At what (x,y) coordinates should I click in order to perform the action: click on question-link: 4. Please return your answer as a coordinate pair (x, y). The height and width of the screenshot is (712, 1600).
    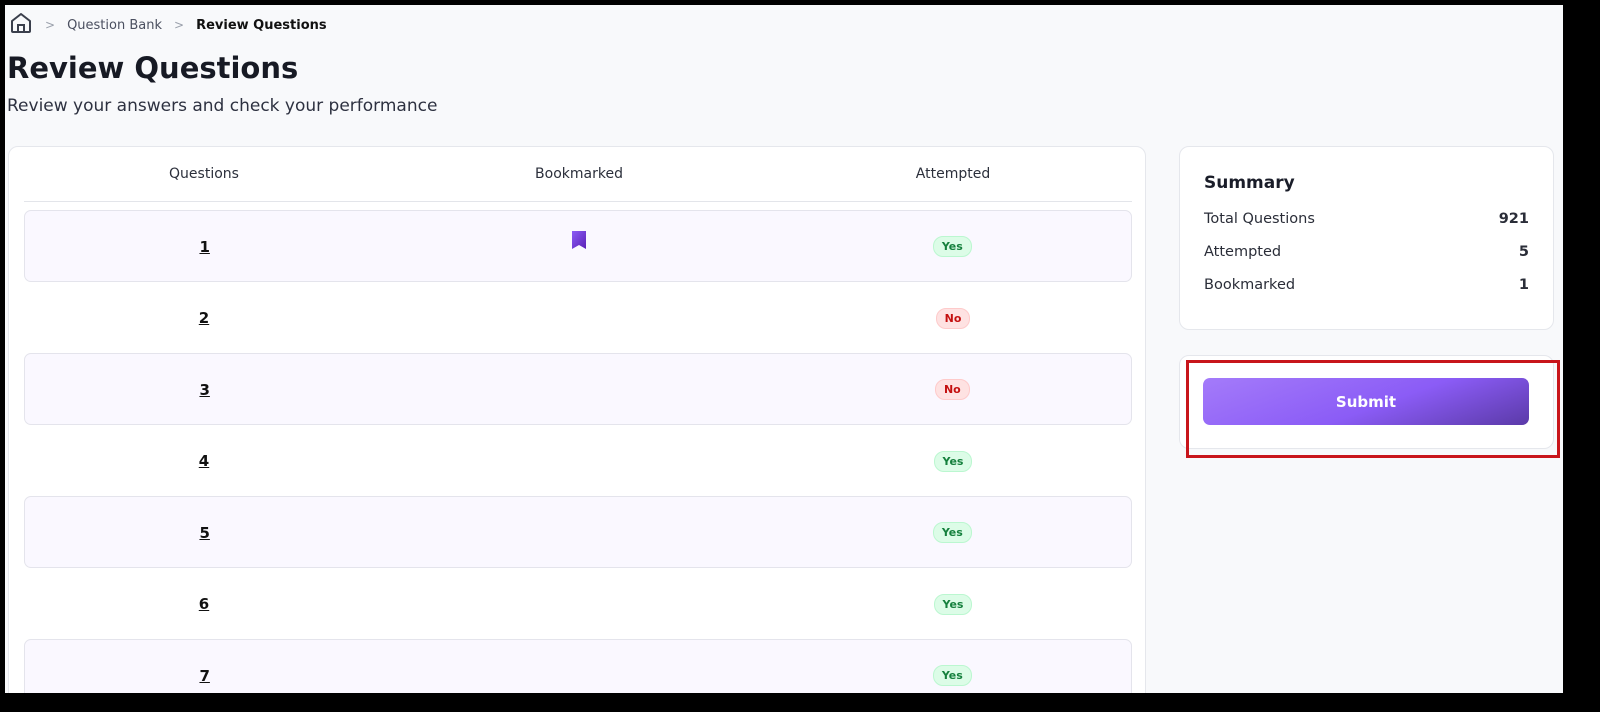
    Looking at the image, I should click on (204, 461).